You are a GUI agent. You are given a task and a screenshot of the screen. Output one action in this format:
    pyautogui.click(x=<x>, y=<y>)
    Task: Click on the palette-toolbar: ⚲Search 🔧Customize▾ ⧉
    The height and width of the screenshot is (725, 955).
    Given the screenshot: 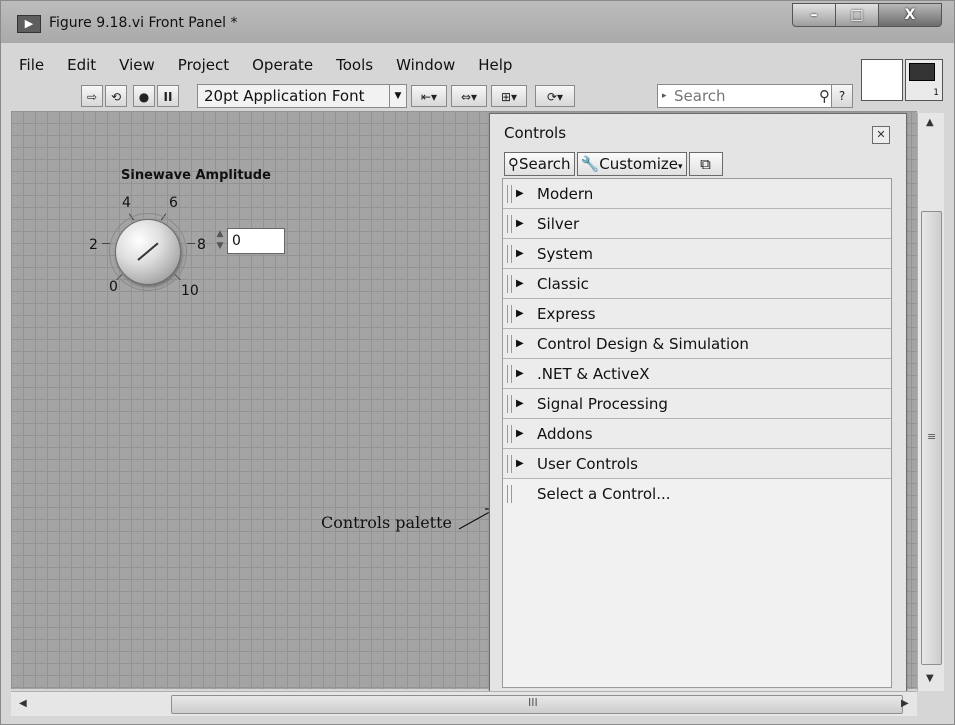 What is the action you would take?
    pyautogui.click(x=614, y=164)
    